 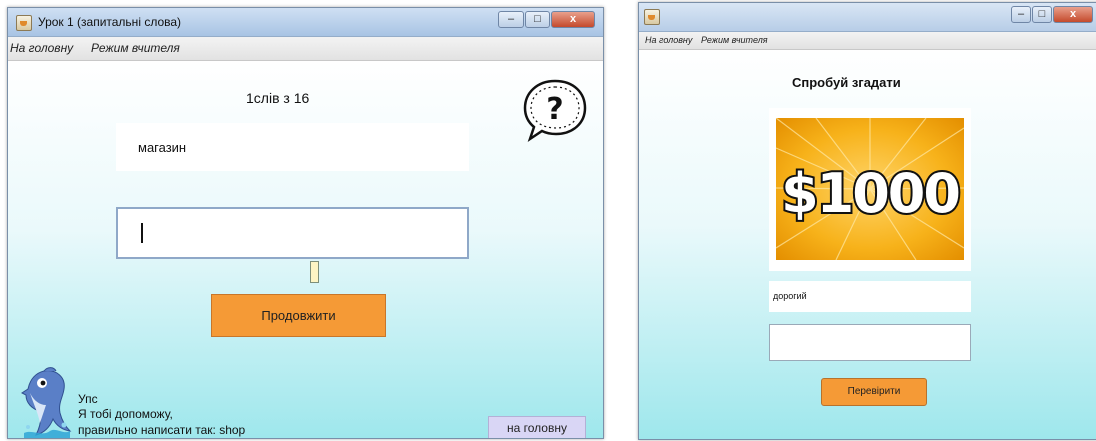 What do you see at coordinates (125, 414) in the screenshot?
I see `help-line-2: Я тобі допоможу,` at bounding box center [125, 414].